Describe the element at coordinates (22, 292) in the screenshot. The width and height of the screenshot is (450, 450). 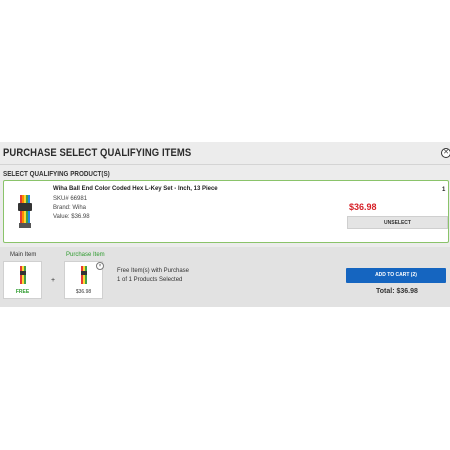
I see `main-item-price: FREE` at that location.